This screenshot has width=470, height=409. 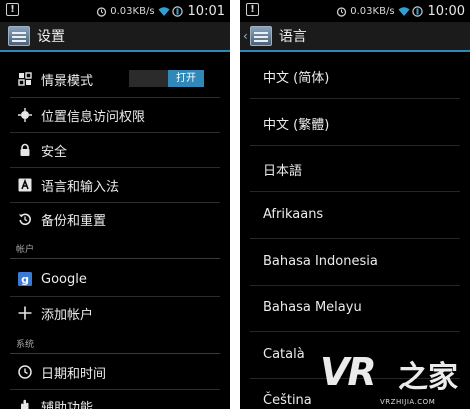 What do you see at coordinates (115, 372) in the screenshot?
I see `system-item-date-time: 日期和时间` at bounding box center [115, 372].